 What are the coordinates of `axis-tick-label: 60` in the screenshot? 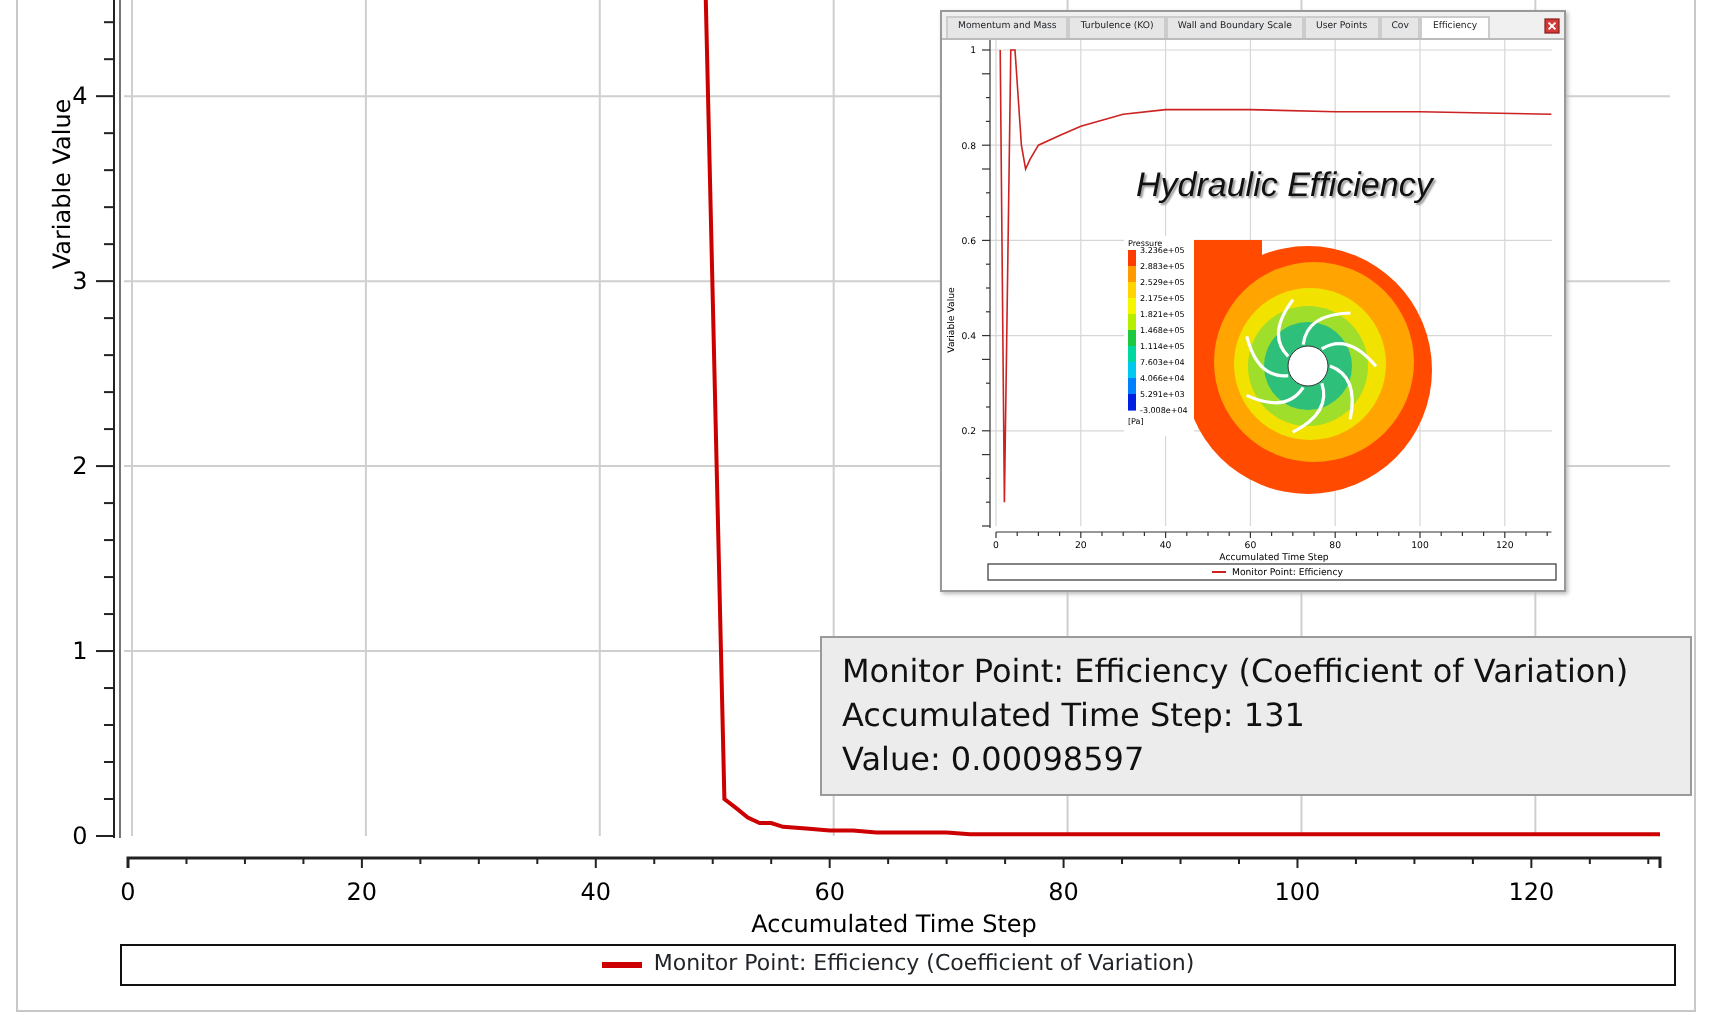 It's located at (829, 892).